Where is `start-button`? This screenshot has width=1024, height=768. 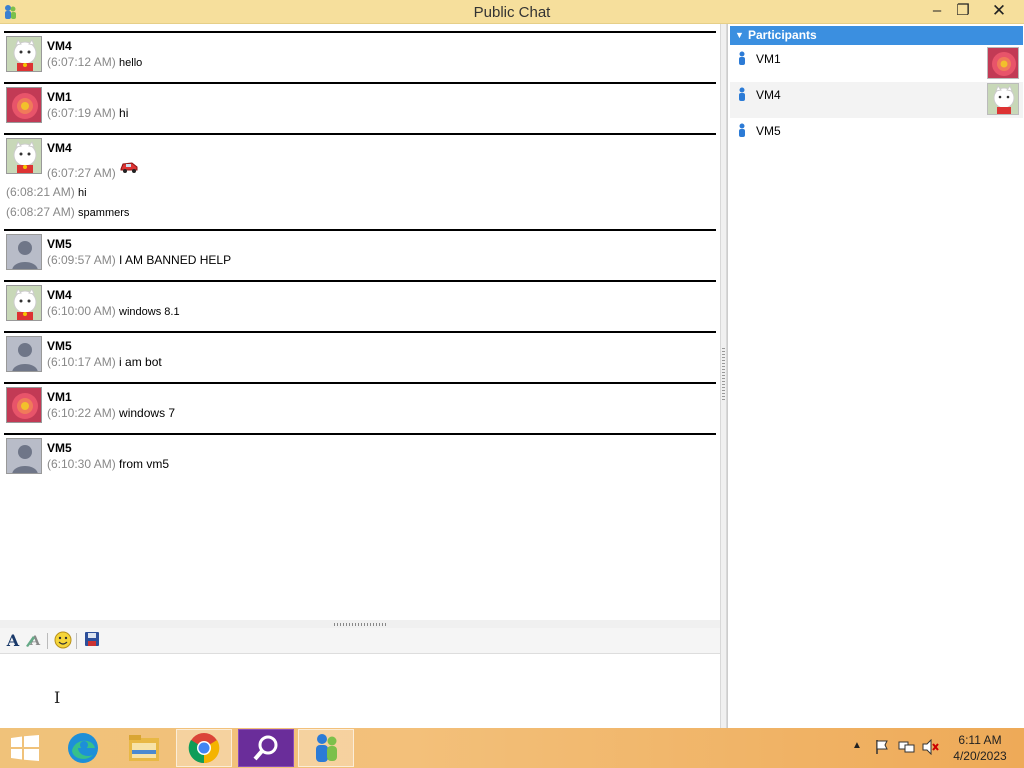 start-button is located at coordinates (25, 748).